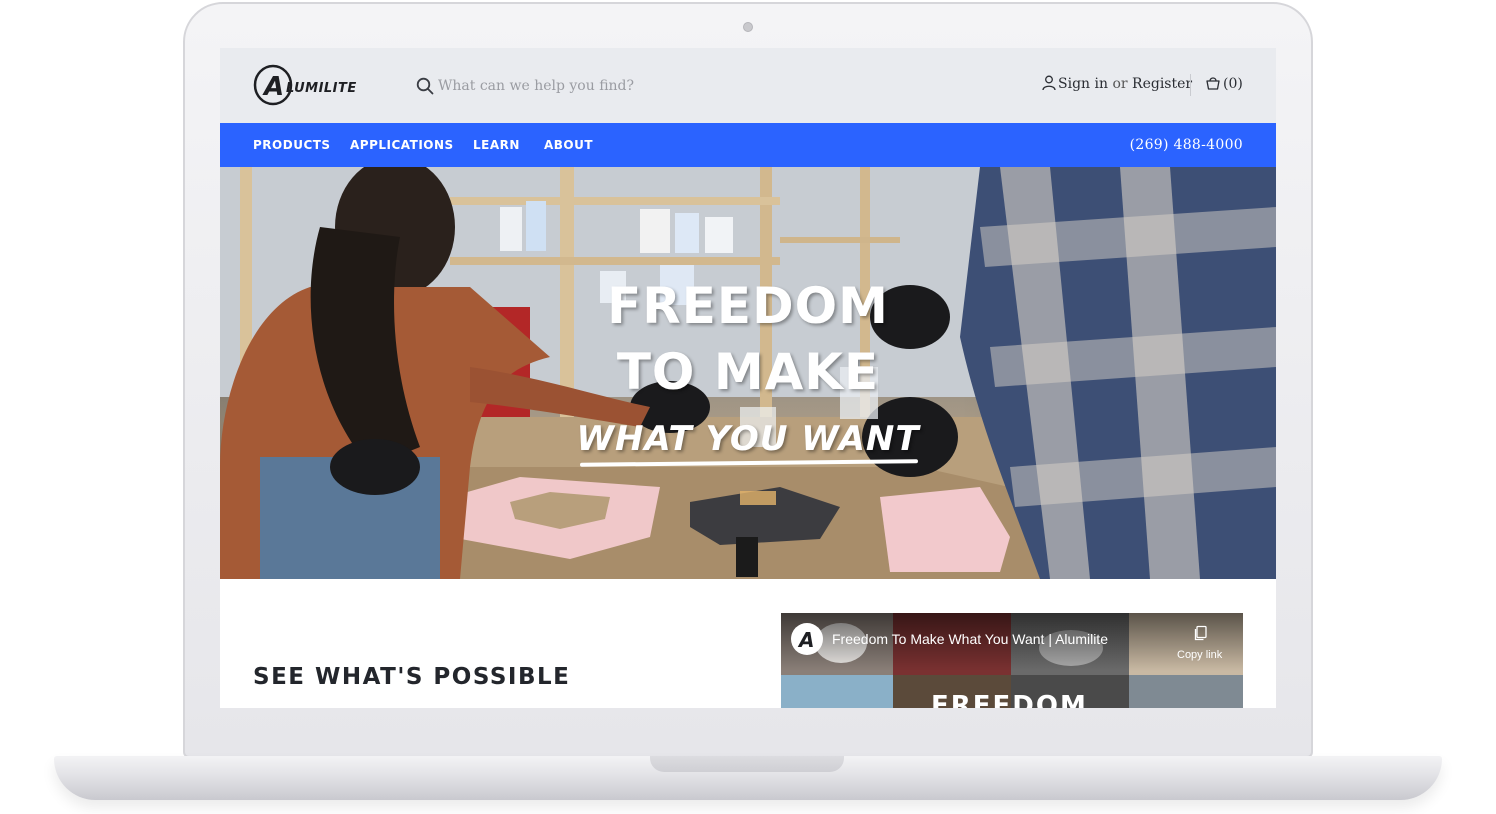 The height and width of the screenshot is (814, 1496). Describe the element at coordinates (1201, 633) in the screenshot. I see `copy-icon` at that location.